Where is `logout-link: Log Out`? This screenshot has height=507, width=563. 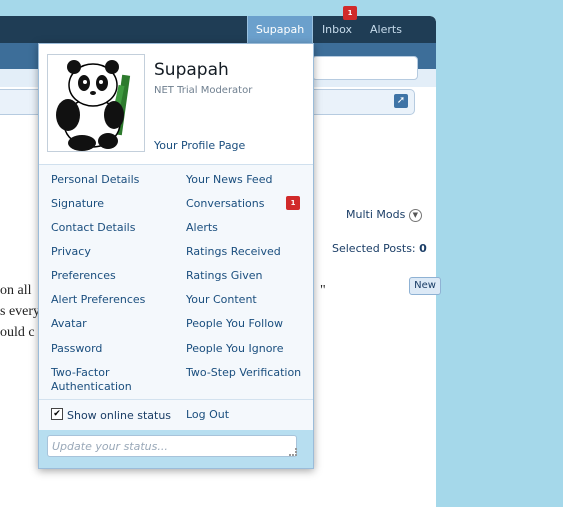 logout-link: Log Out is located at coordinates (207, 414).